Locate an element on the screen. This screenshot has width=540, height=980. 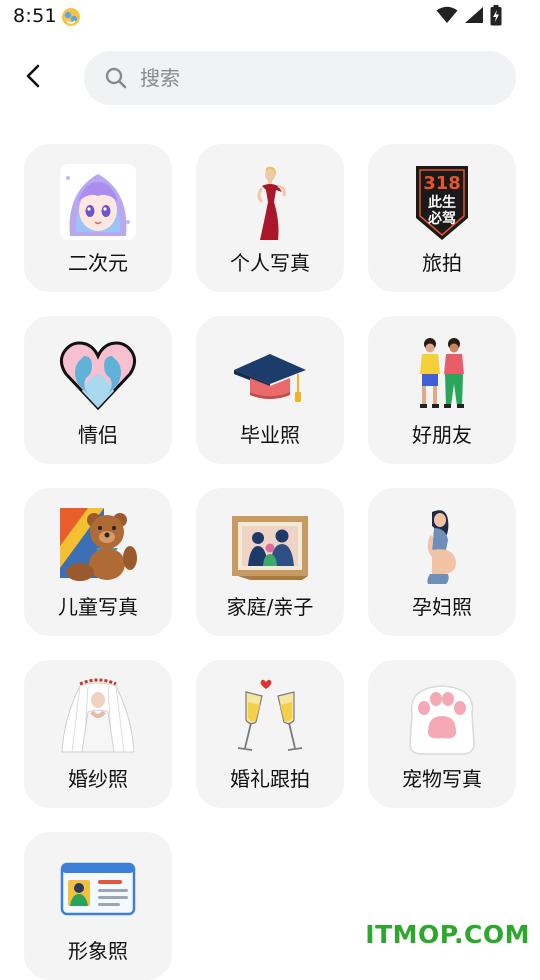
category-card-friends: 好朋友 is located at coordinates (442, 390).